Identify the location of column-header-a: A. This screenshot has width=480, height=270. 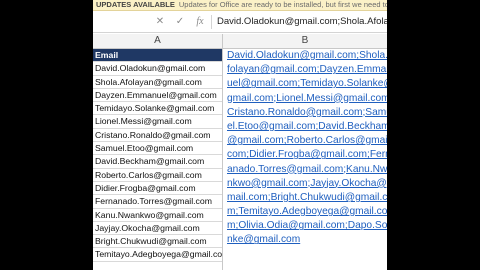
(158, 41).